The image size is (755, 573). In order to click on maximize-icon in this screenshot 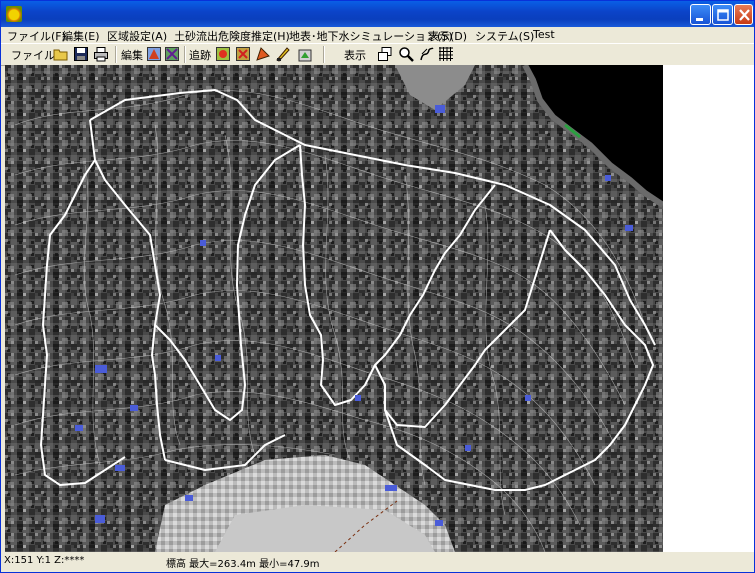, I will do `click(723, 15)`.